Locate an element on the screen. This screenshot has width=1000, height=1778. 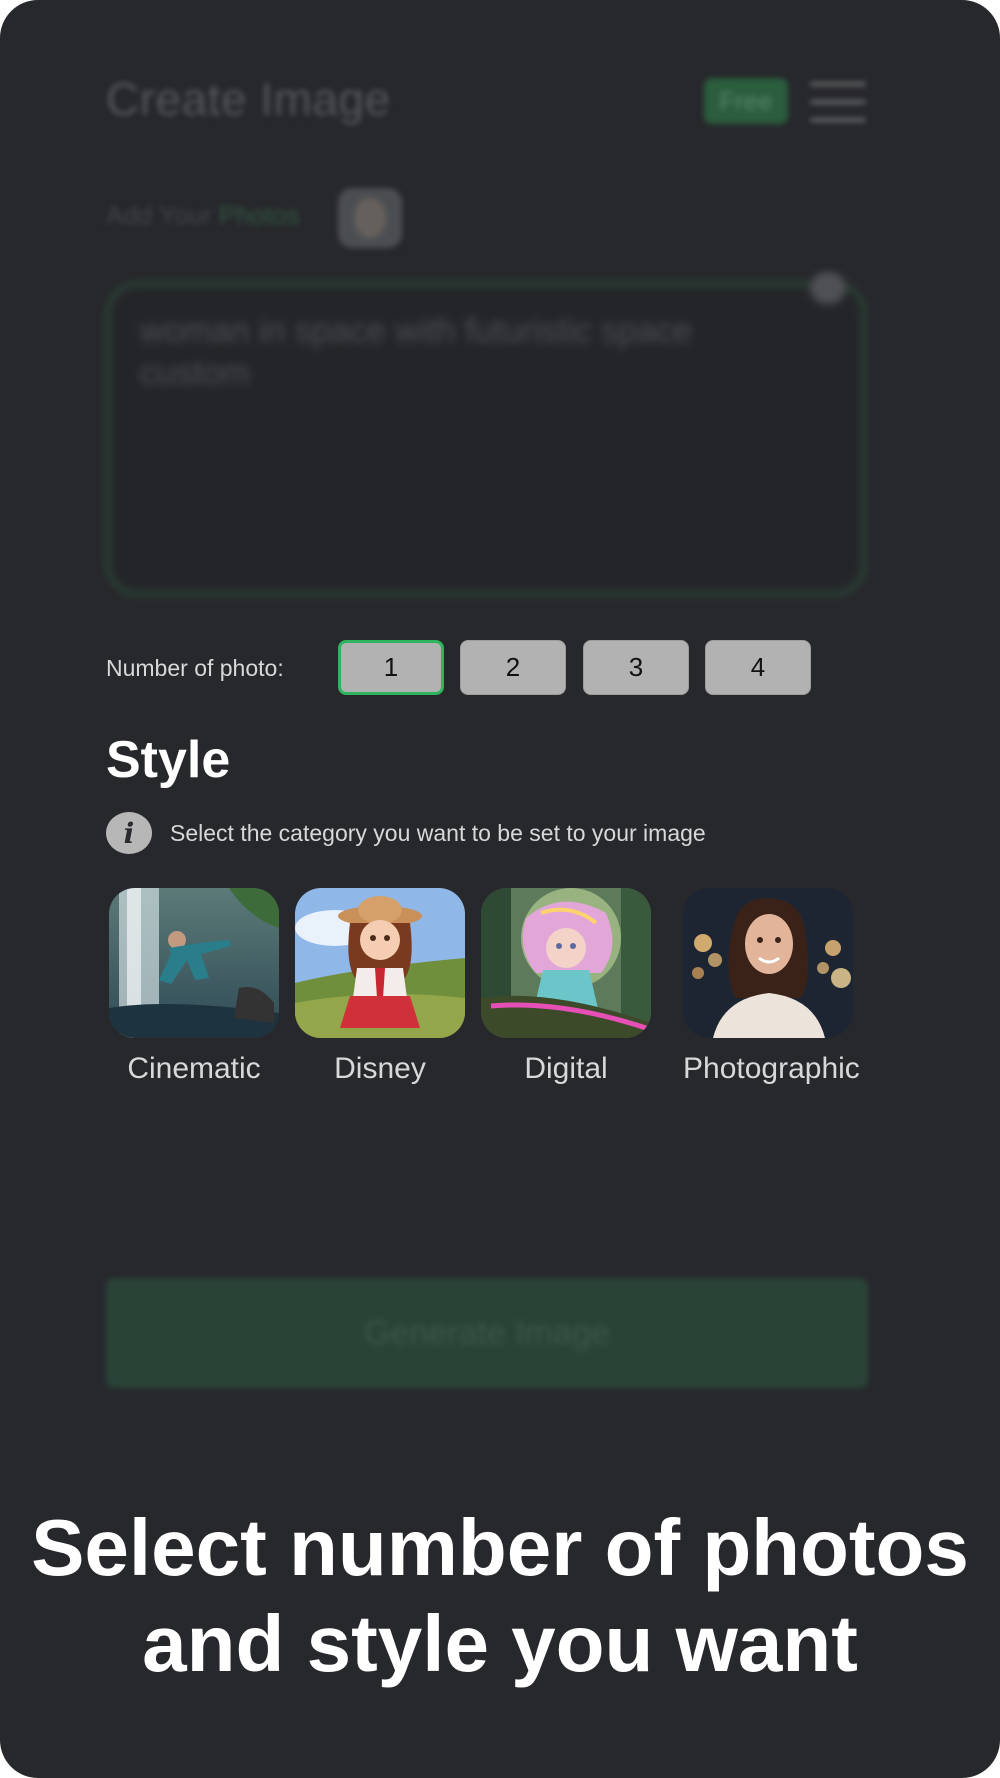
style-option-label: Digital is located at coordinates (566, 1068).